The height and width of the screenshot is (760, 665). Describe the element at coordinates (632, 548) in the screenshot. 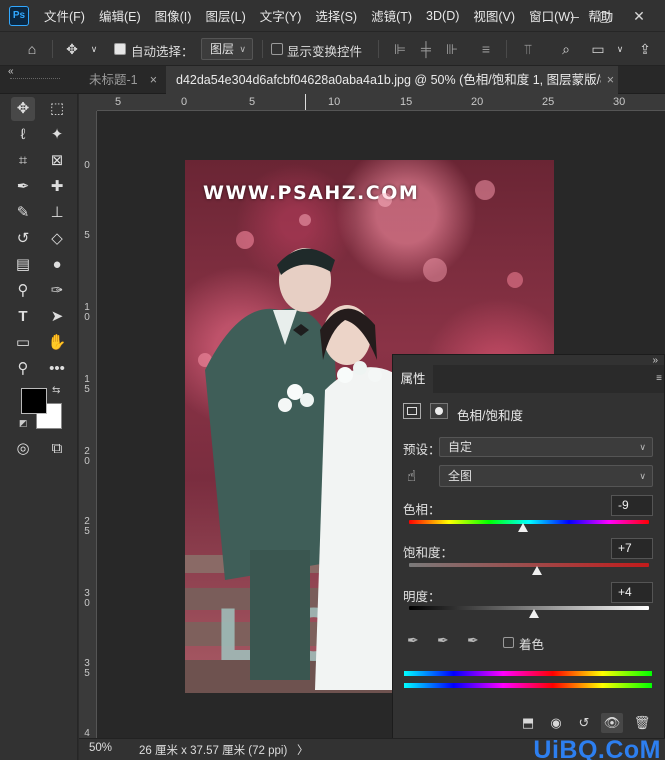

I see `saturation-value-field: +7` at that location.